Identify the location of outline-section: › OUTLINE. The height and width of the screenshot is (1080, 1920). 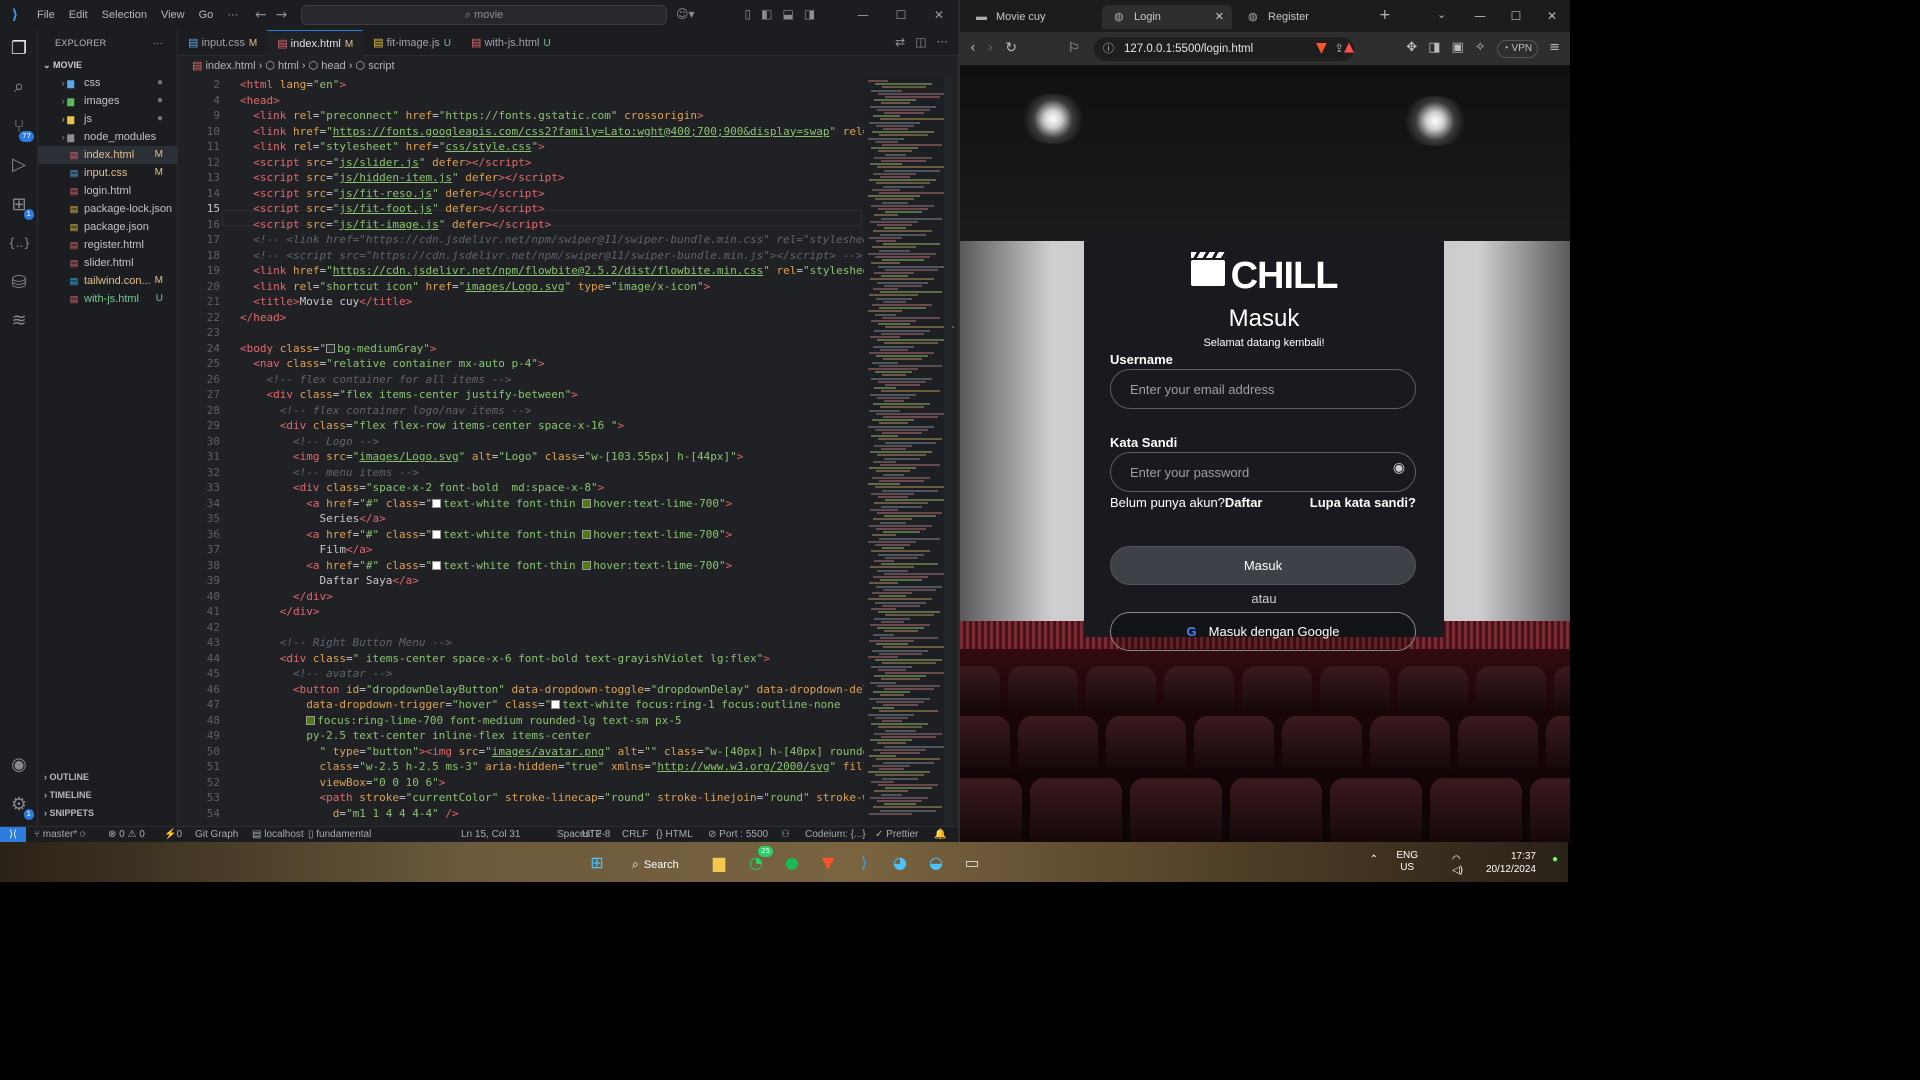
(107, 777).